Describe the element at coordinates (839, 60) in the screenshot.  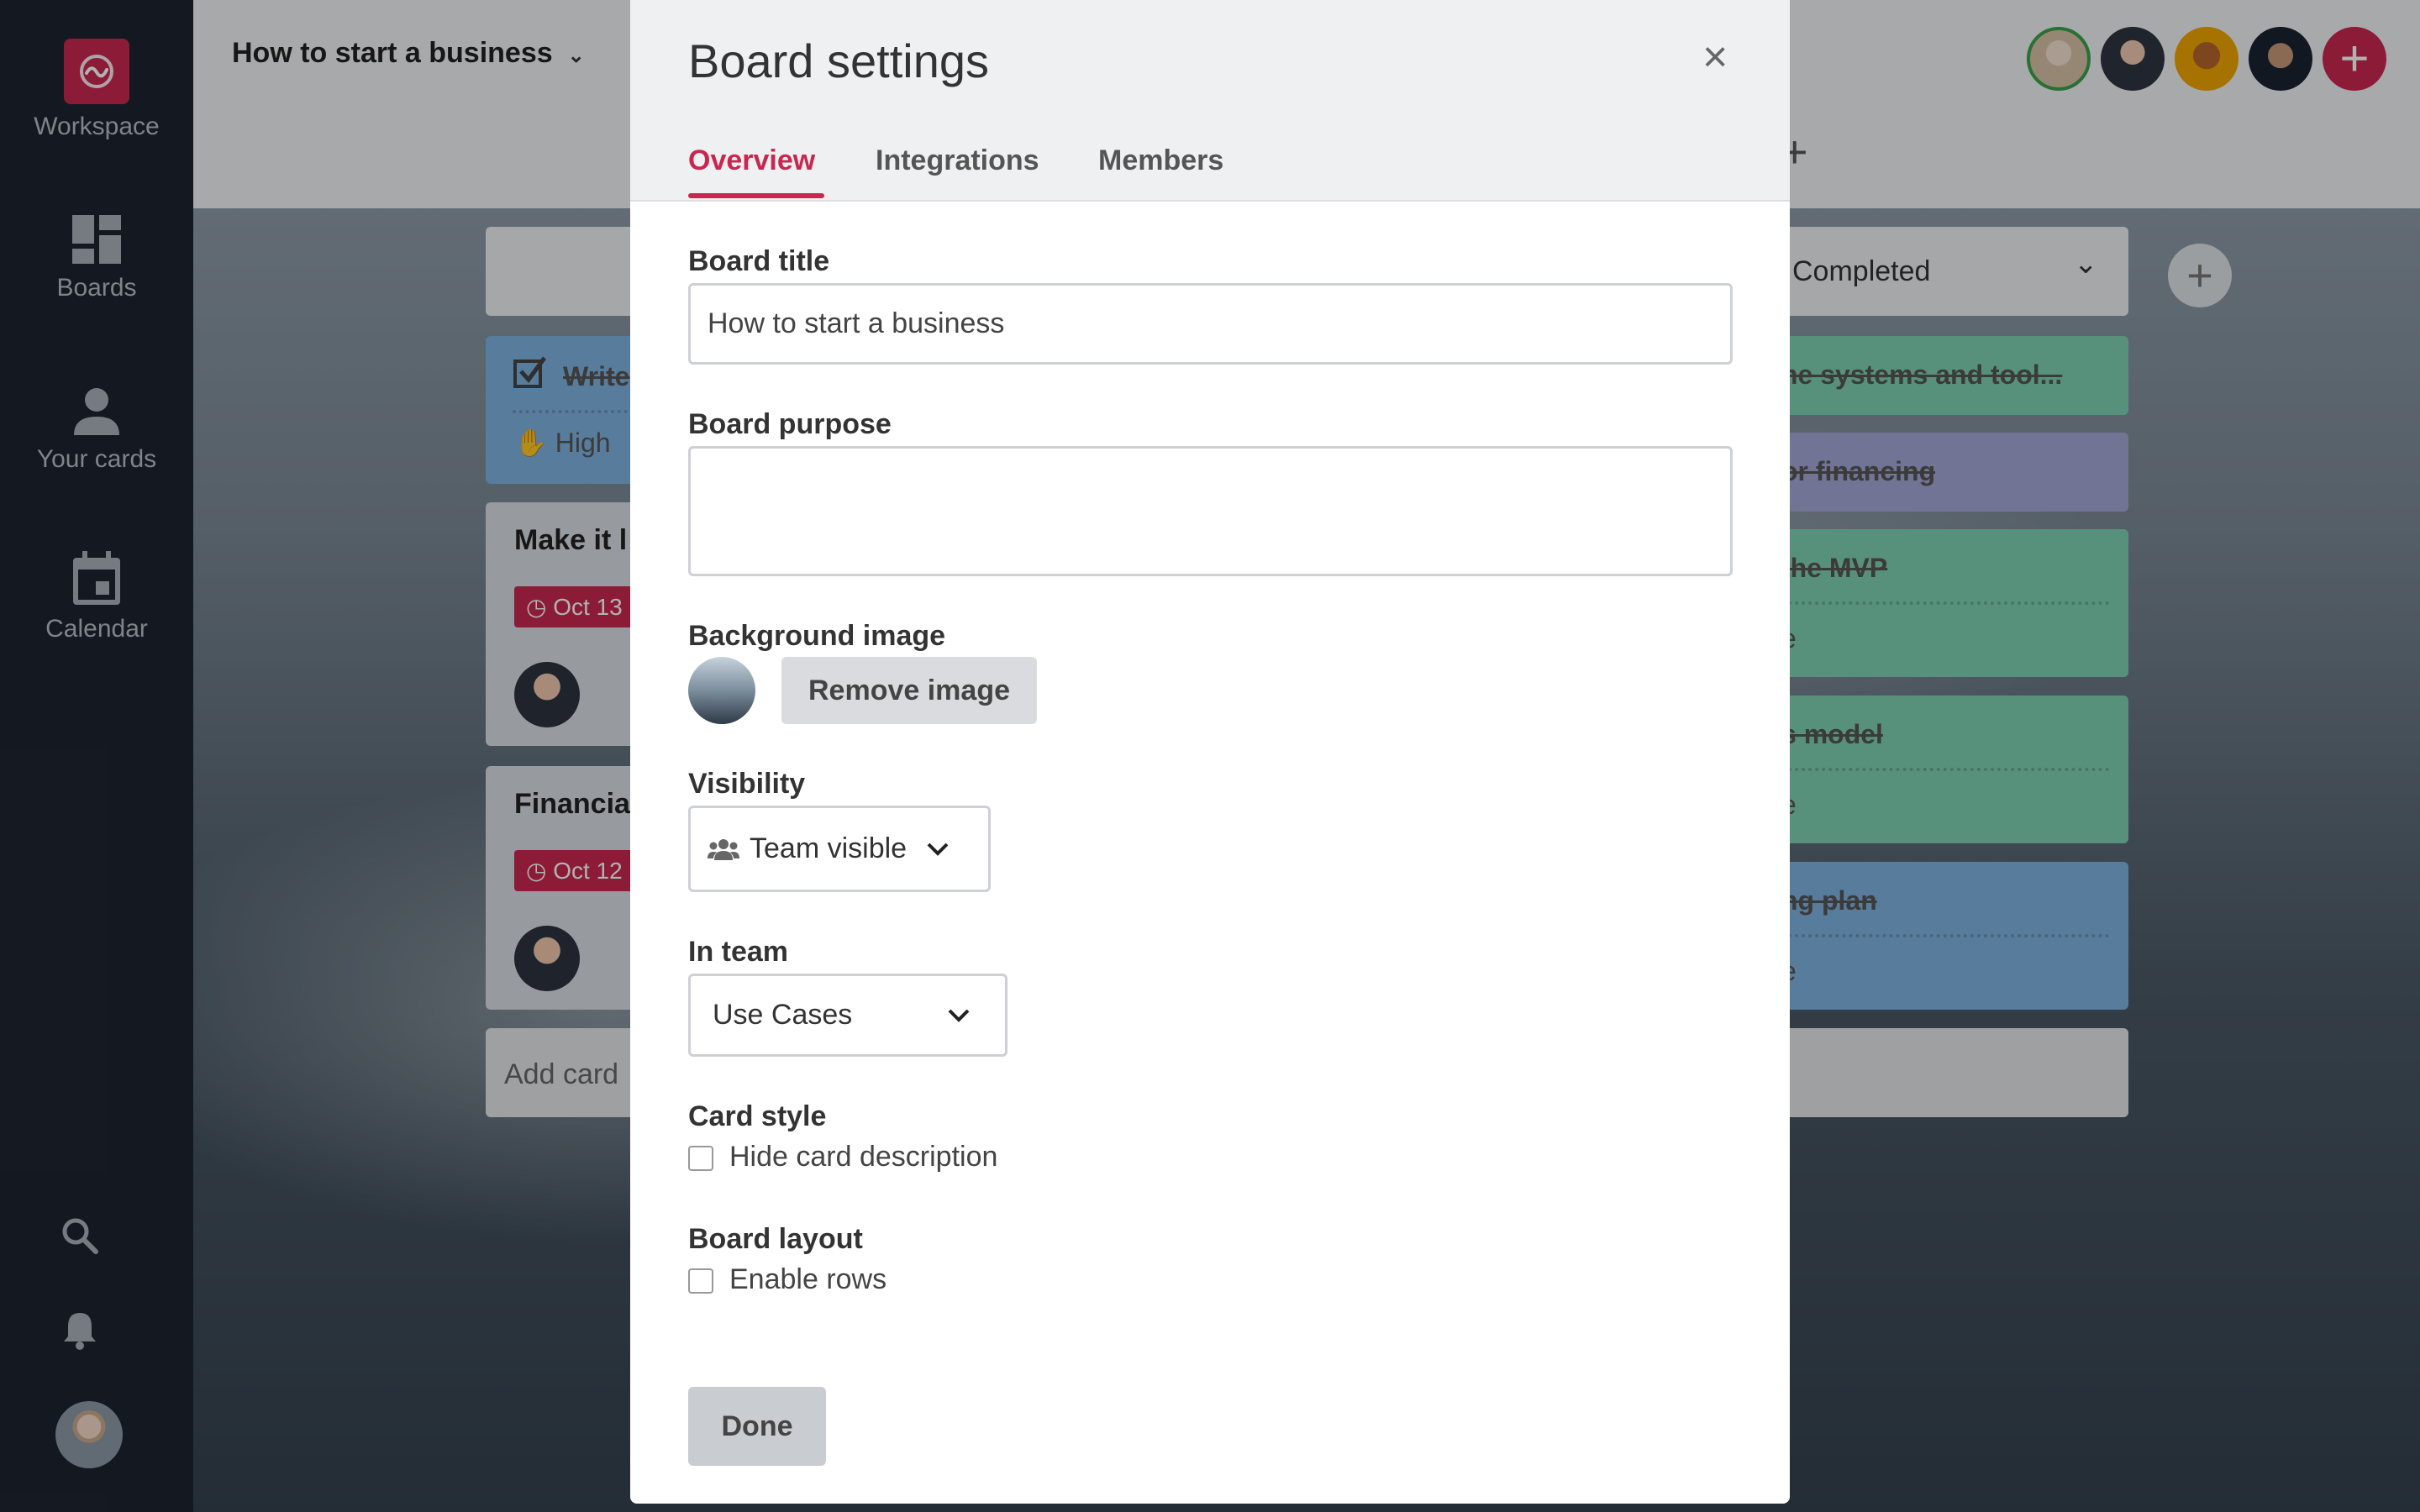
I see `modal-title: Board settings` at that location.